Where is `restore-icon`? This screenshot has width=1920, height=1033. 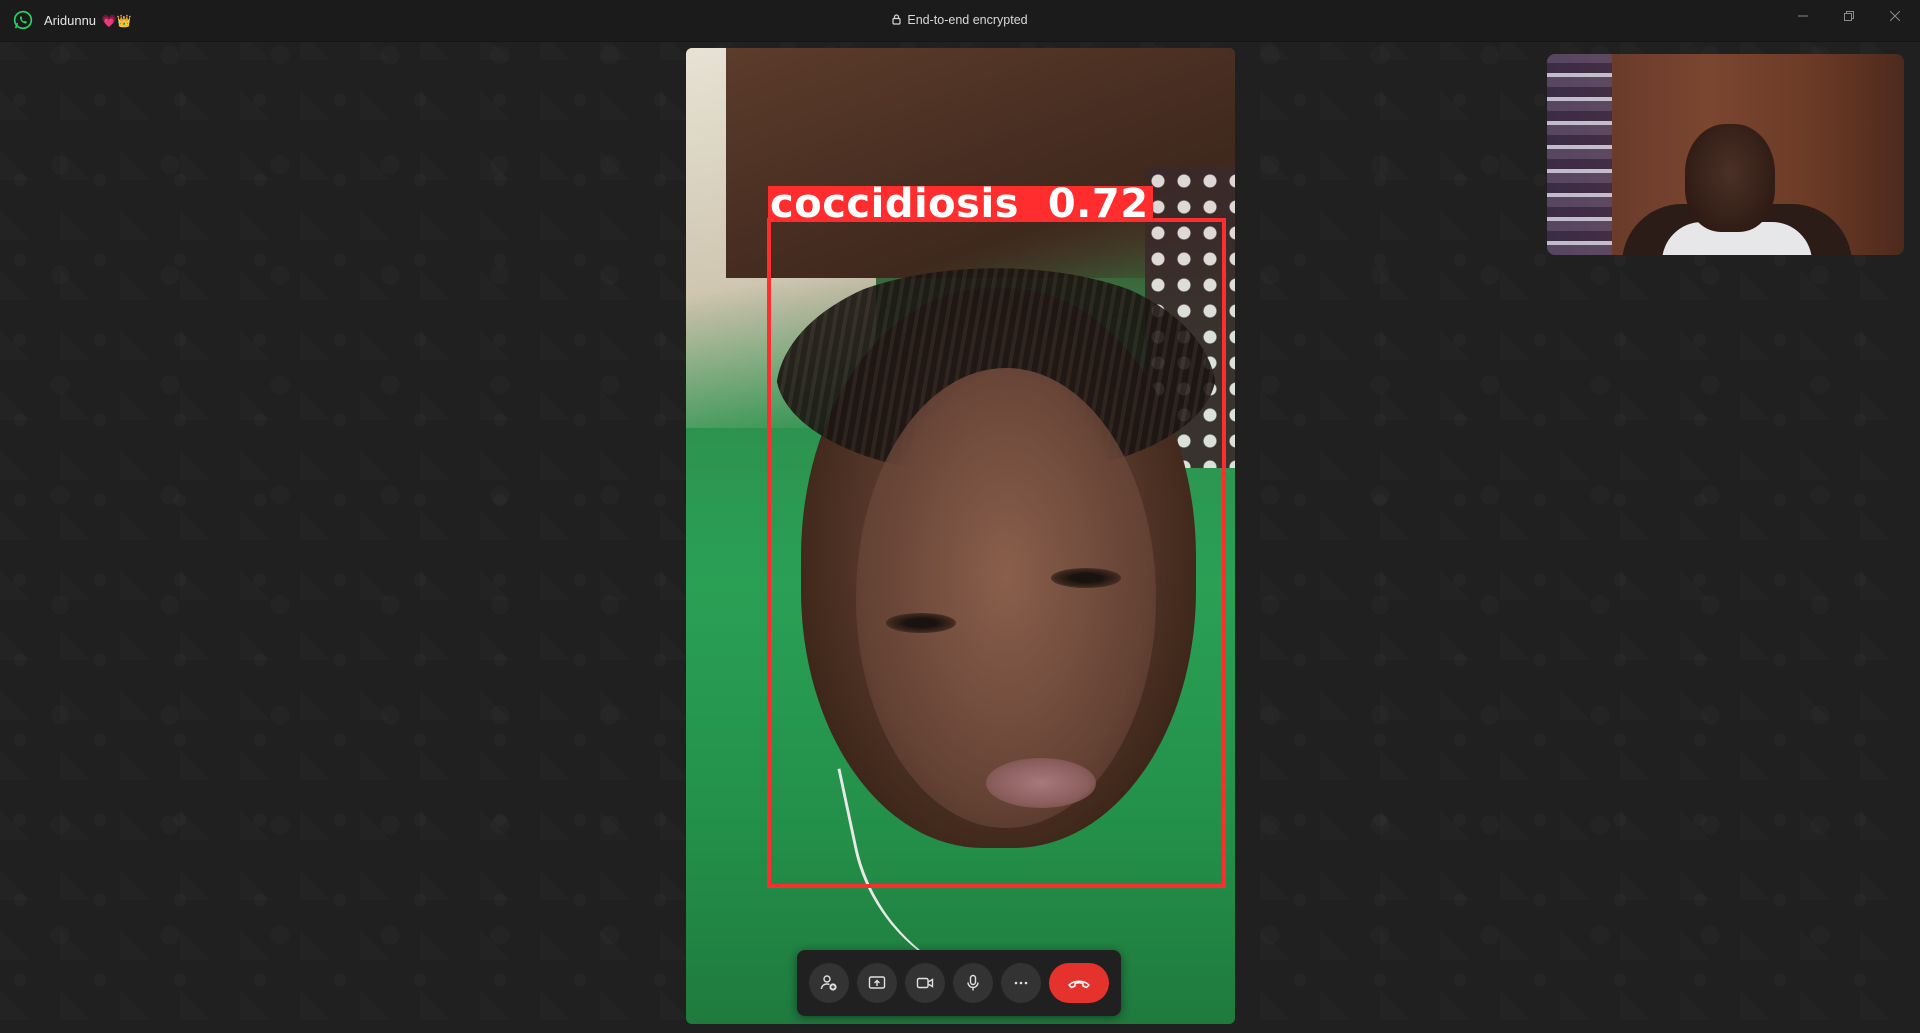
restore-icon is located at coordinates (1849, 16).